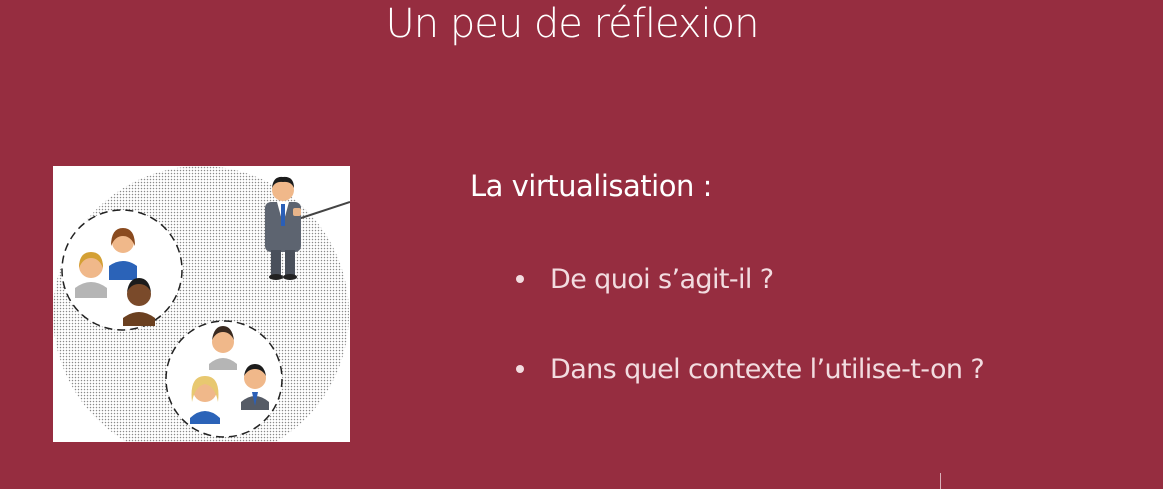  I want to click on bullet-item: Dans quel contexte l’utilise-t-on ?, so click(834, 370).